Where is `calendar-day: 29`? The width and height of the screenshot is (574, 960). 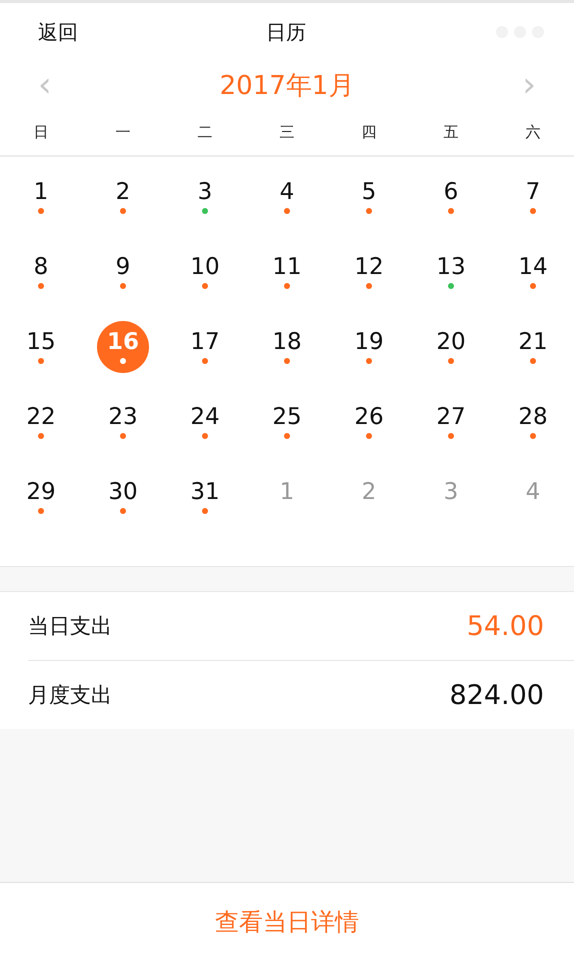
calendar-day: 29 is located at coordinates (41, 497).